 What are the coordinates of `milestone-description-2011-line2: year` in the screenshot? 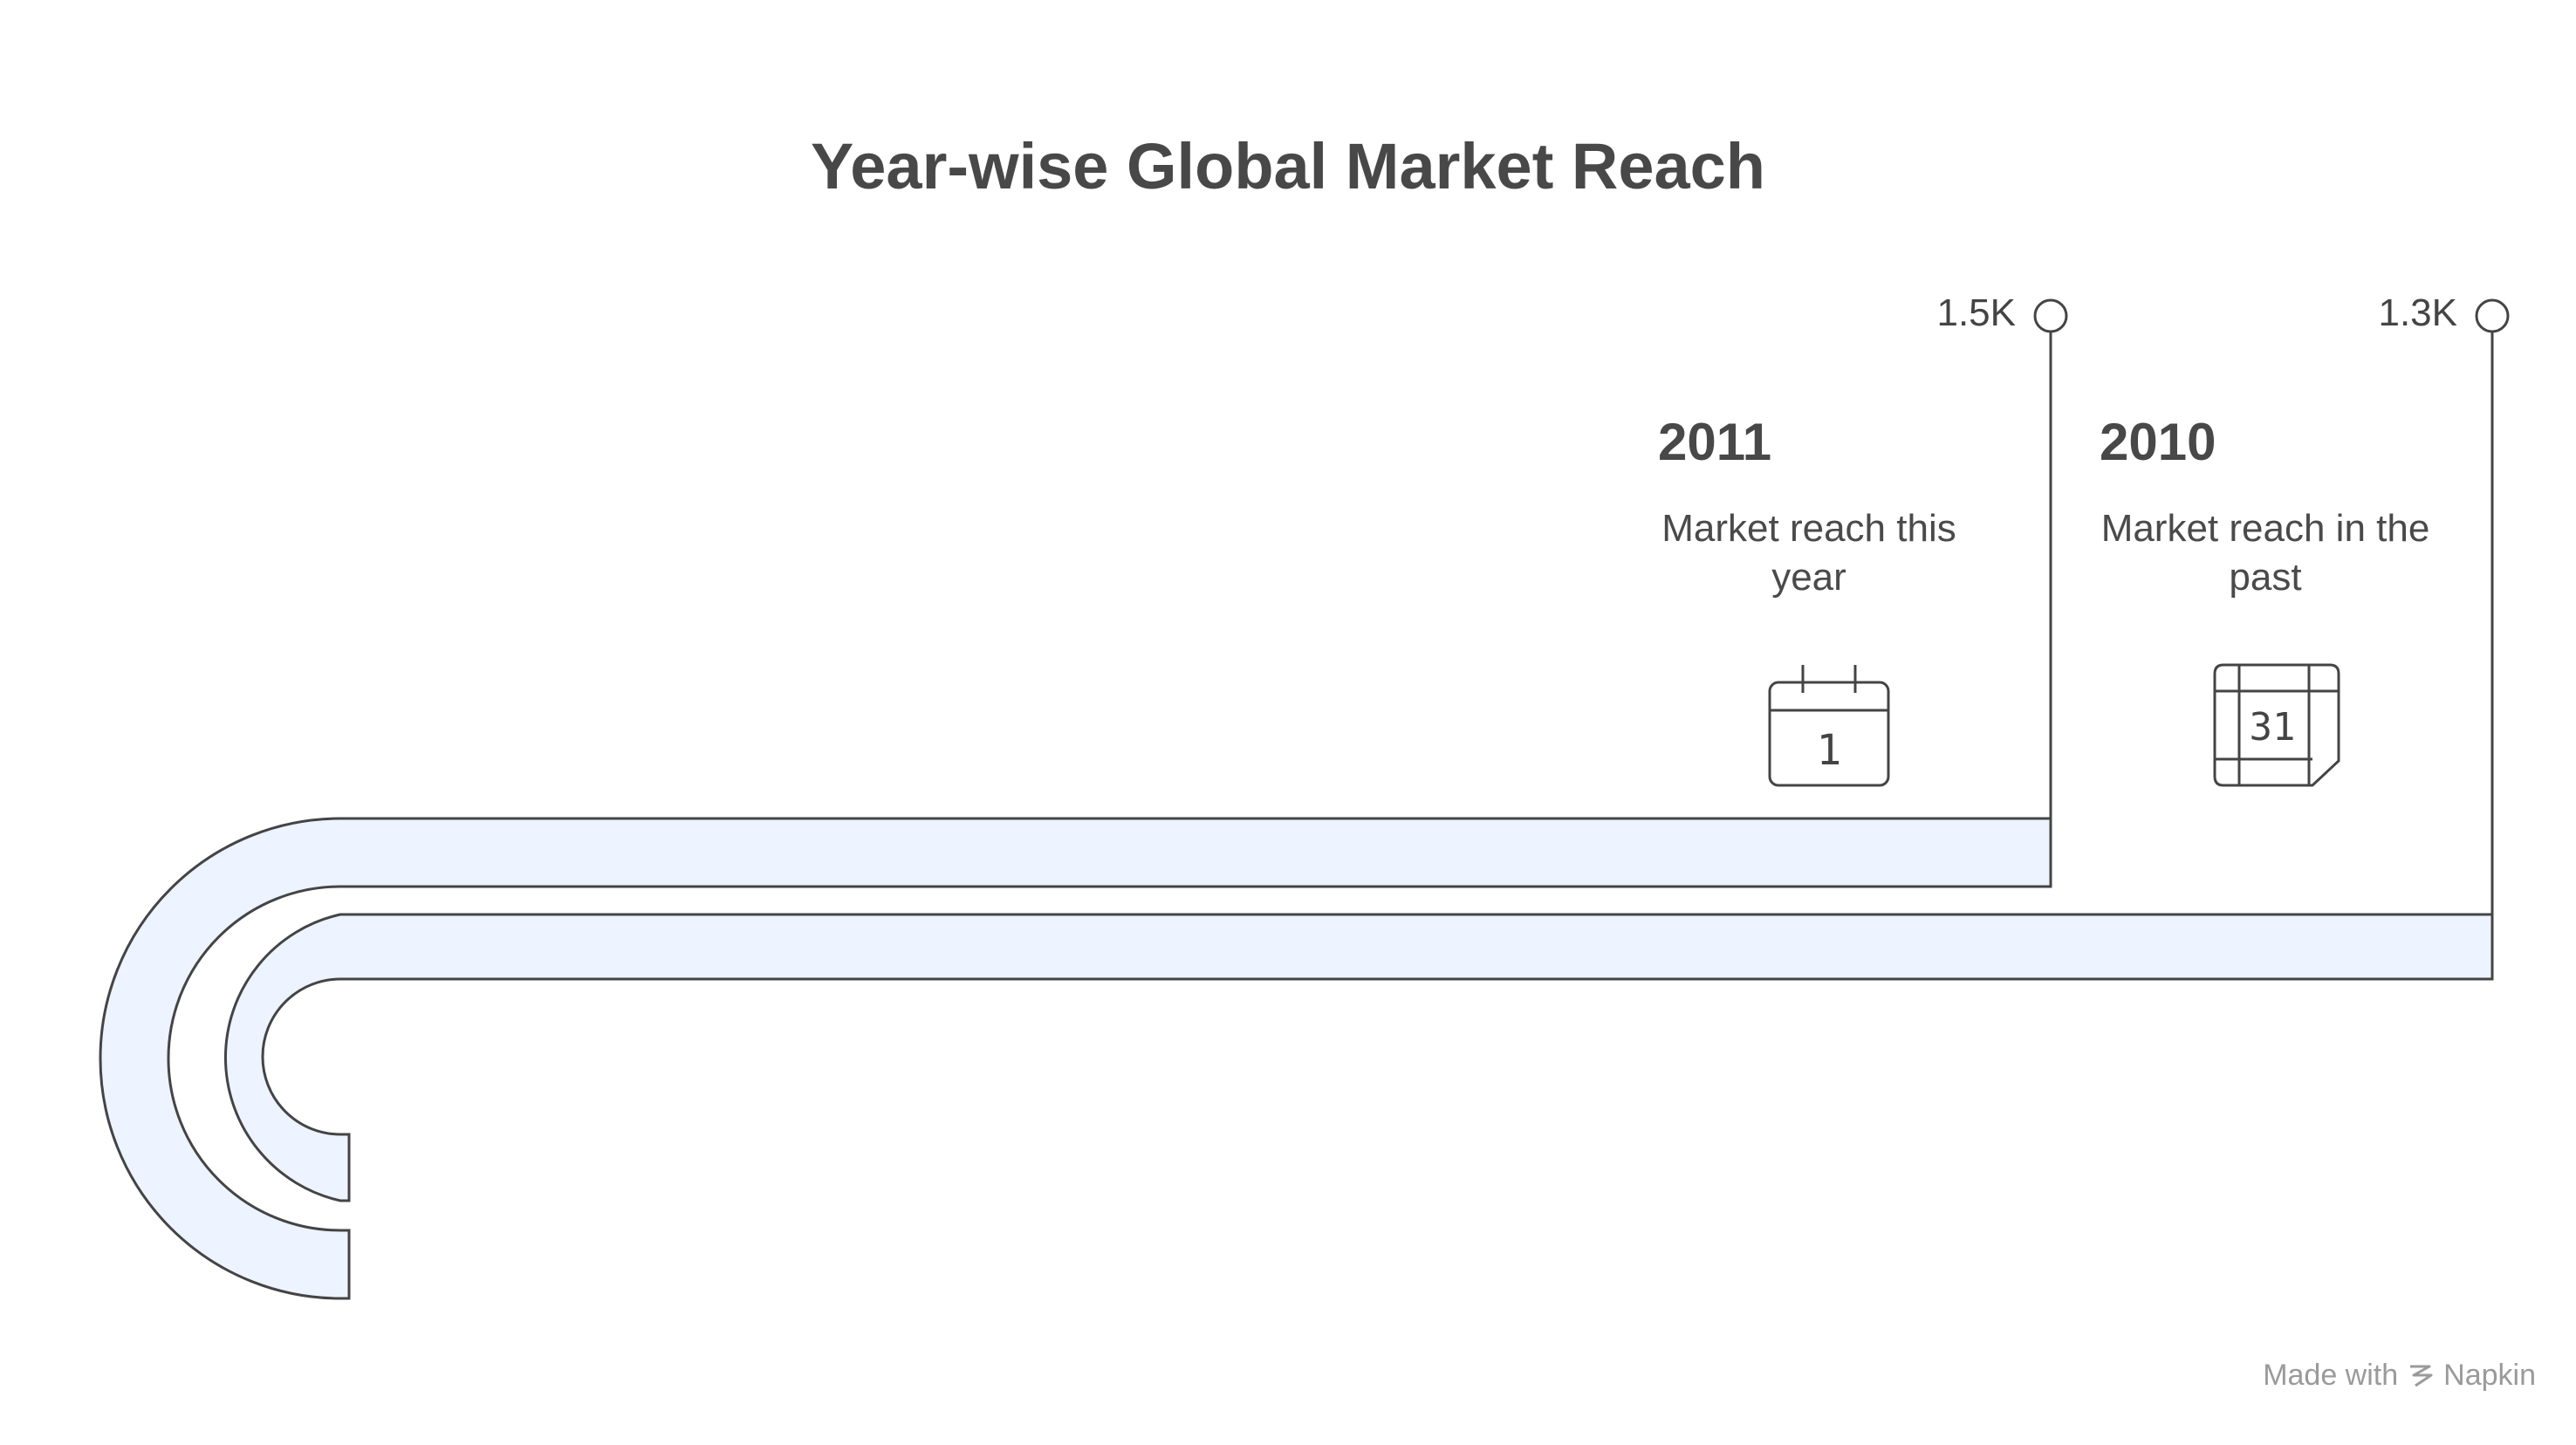 It's located at (1809, 577).